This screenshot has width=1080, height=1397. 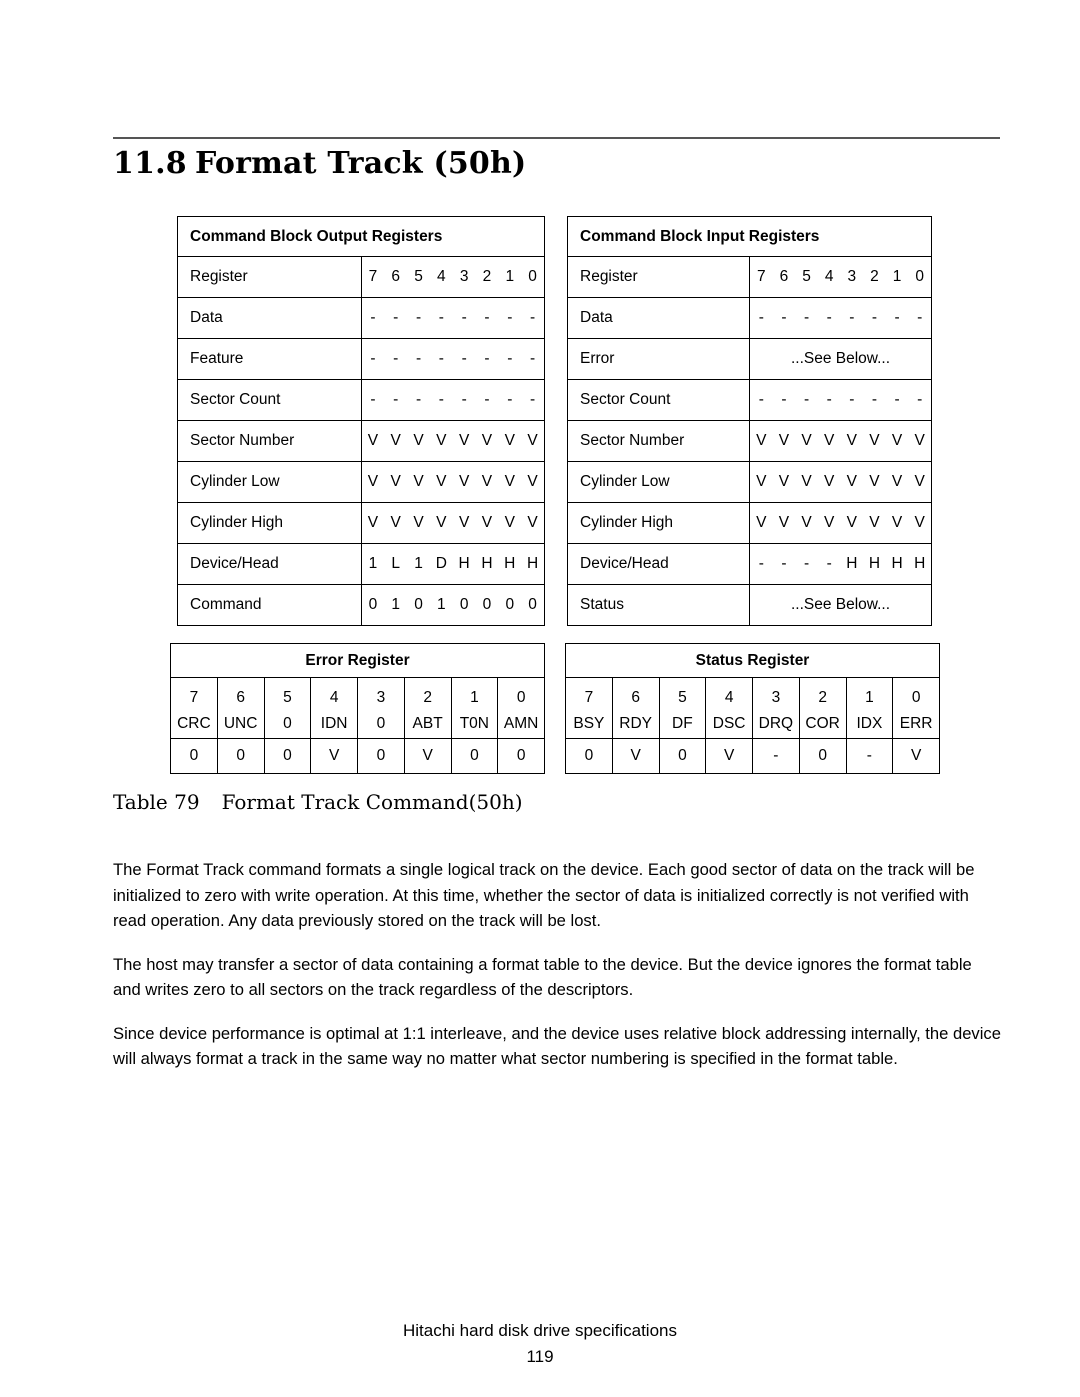 What do you see at coordinates (822, 697) in the screenshot?
I see `bit-number: 2` at bounding box center [822, 697].